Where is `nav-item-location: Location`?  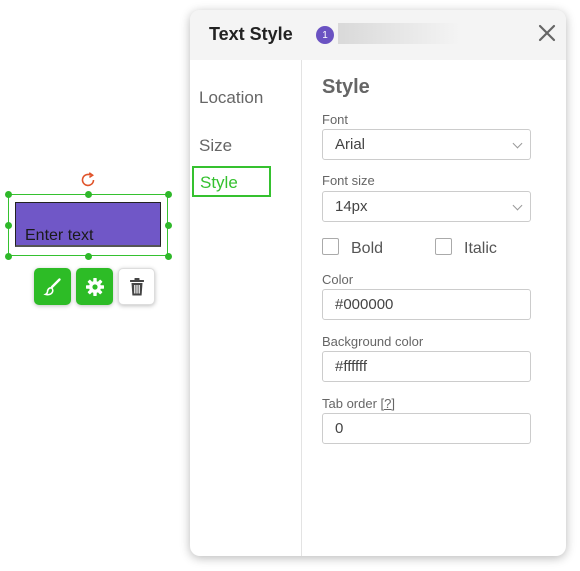
nav-item-location: Location is located at coordinates (231, 98).